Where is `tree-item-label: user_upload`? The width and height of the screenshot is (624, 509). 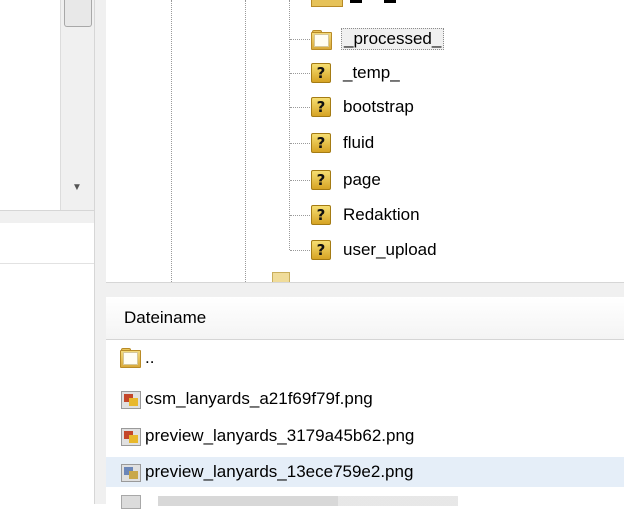
tree-item-label: user_upload is located at coordinates (390, 249).